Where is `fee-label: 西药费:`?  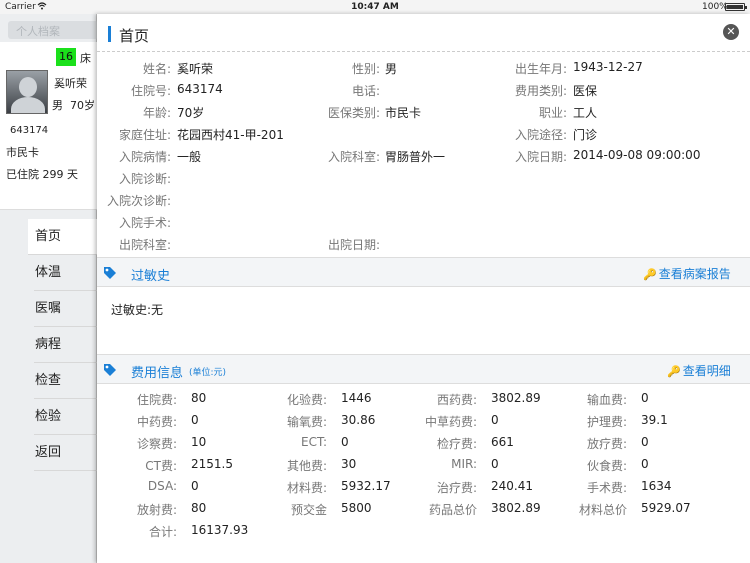
fee-label: 西药费: is located at coordinates (456, 400).